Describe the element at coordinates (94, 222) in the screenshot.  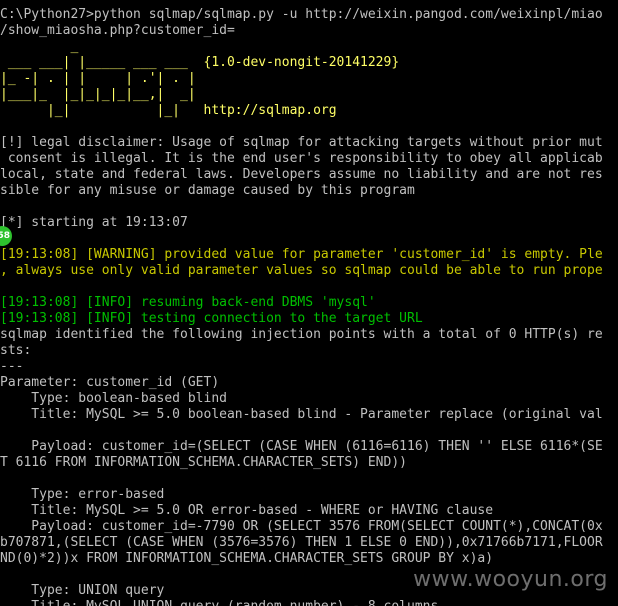
I see `terminal-line: [*] starting at 19:13:07` at that location.